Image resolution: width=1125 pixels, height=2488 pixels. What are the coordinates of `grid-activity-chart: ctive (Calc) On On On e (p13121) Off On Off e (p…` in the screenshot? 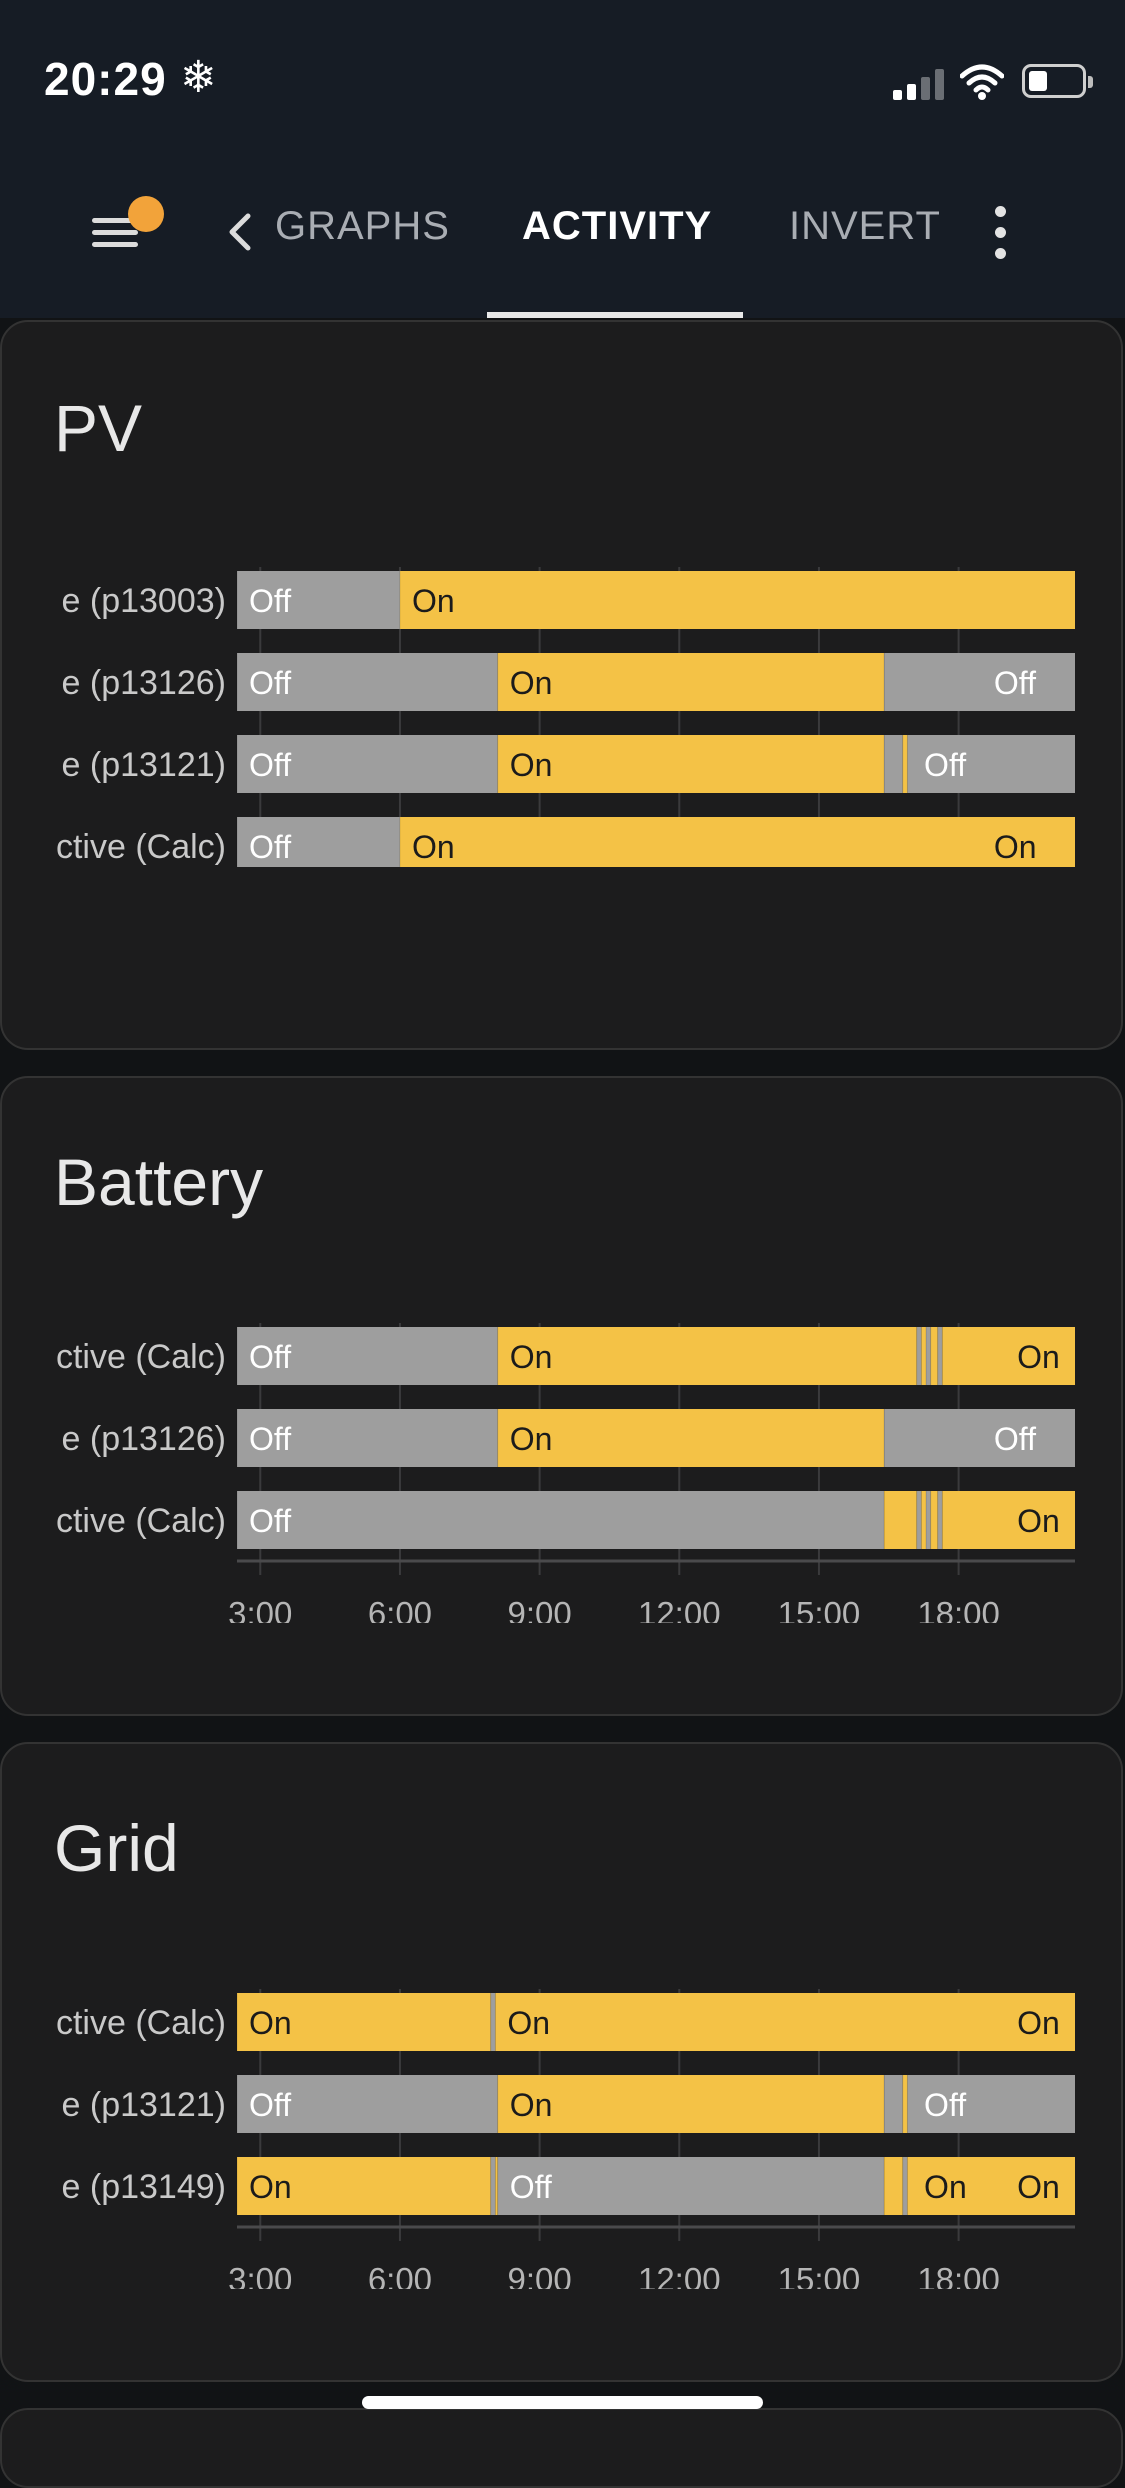 It's located at (566, 2139).